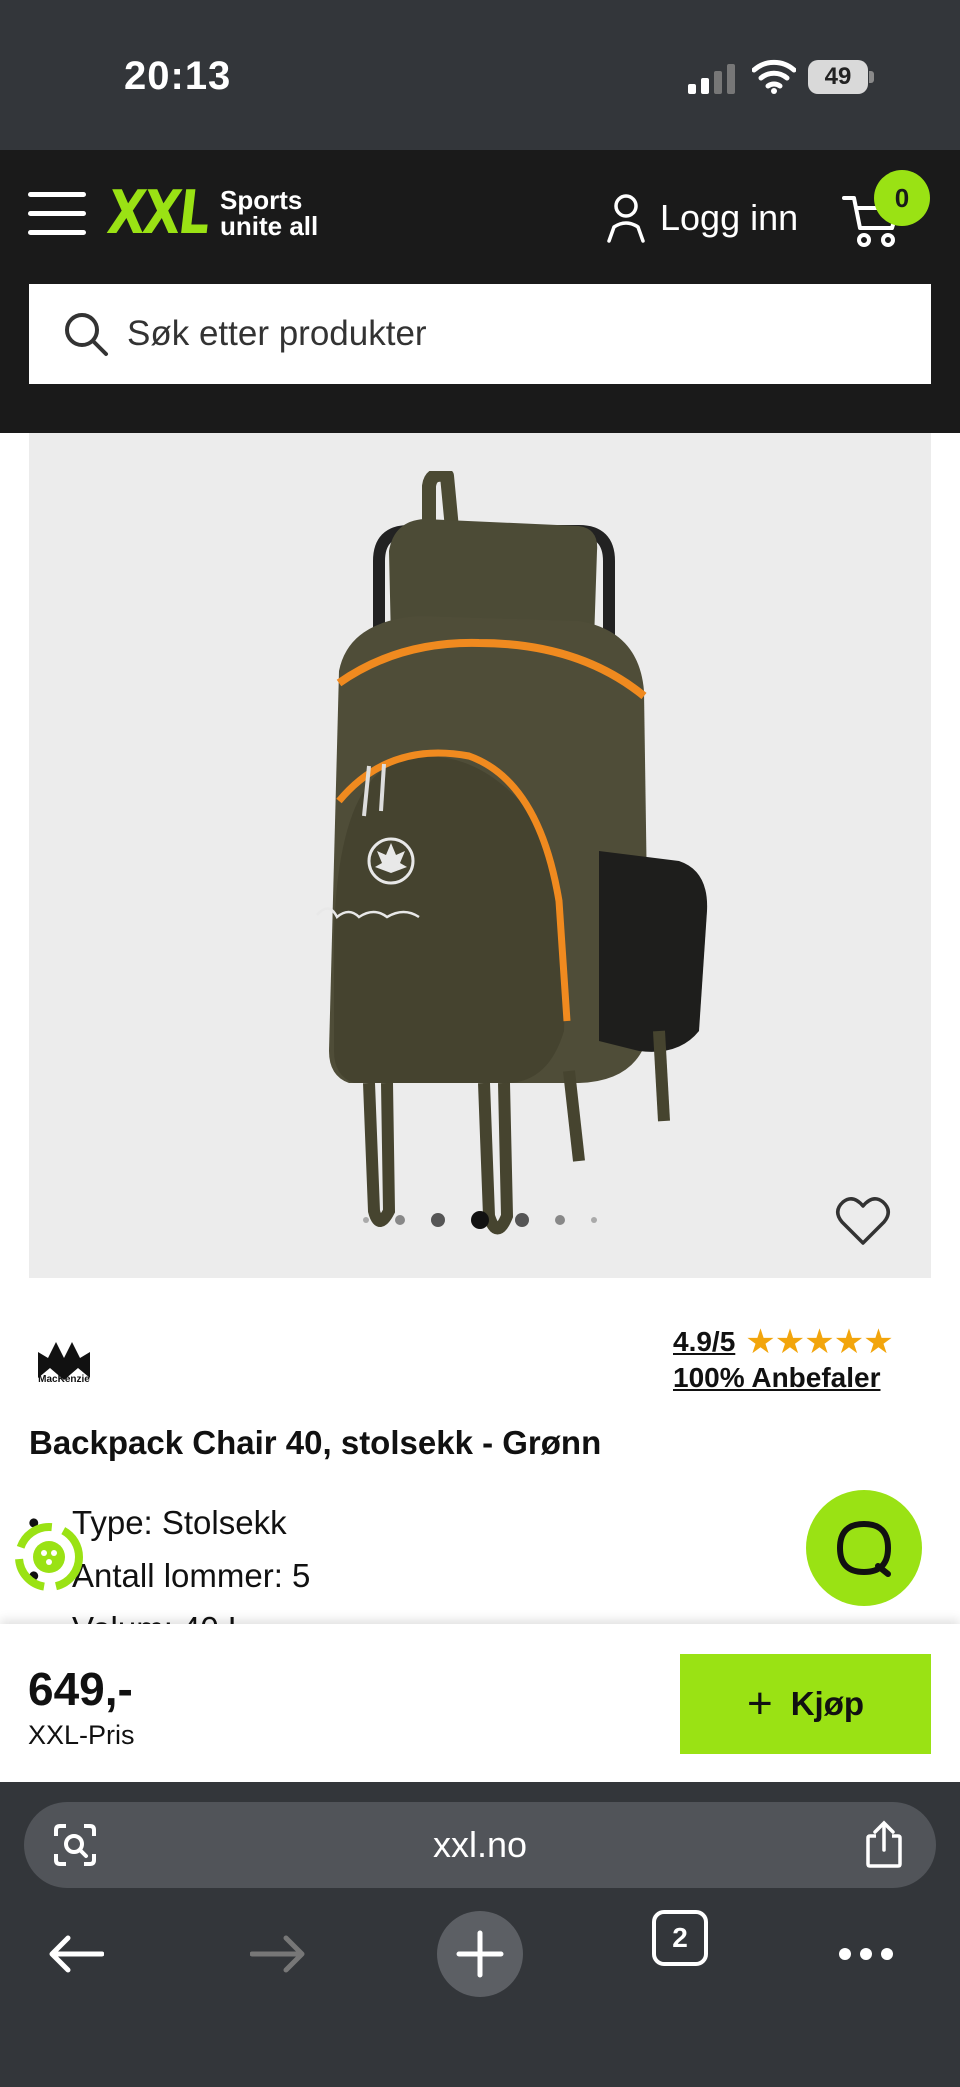 The image size is (960, 2087). I want to click on spec-item: • Type: Stolsekk, so click(157, 1522).